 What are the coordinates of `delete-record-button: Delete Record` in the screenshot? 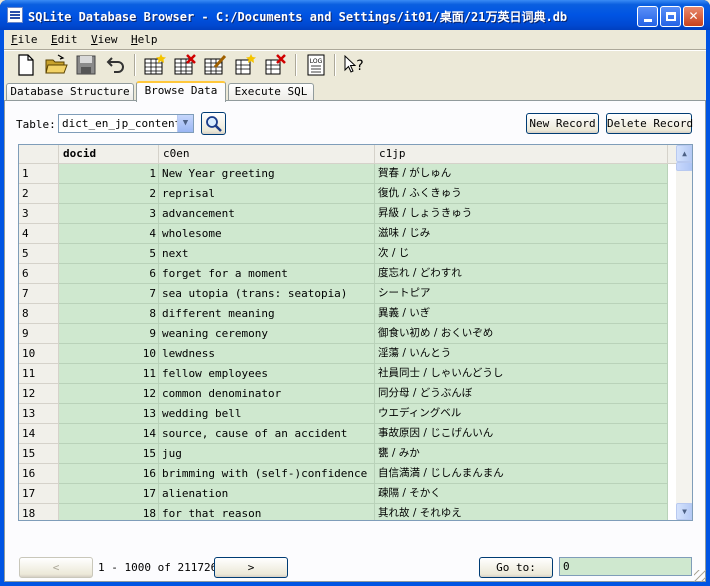 It's located at (649, 123).